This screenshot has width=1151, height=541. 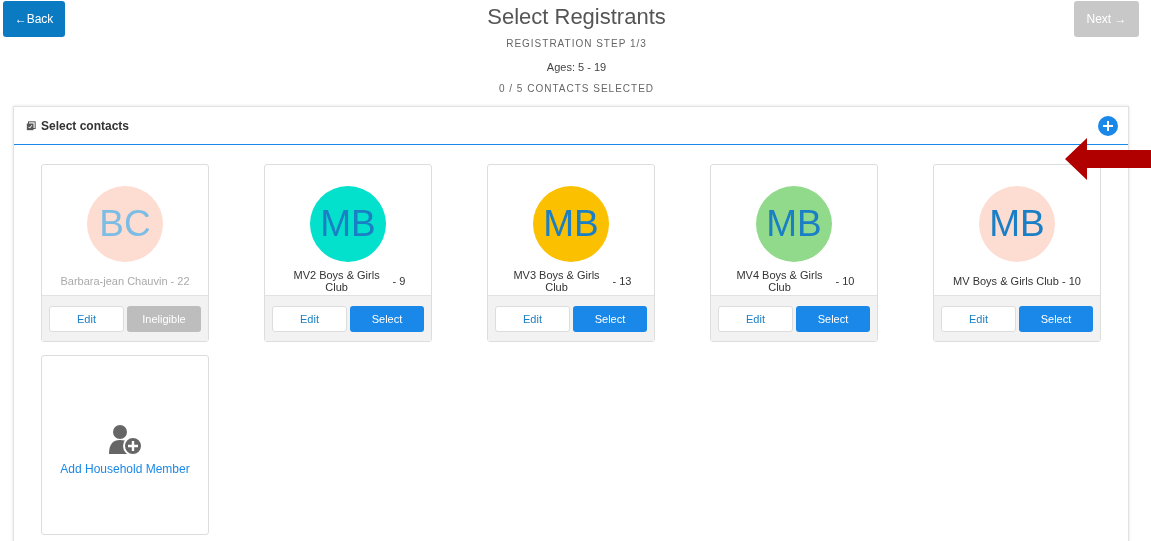 What do you see at coordinates (1108, 159) in the screenshot?
I see `pointer-arrow-icon` at bounding box center [1108, 159].